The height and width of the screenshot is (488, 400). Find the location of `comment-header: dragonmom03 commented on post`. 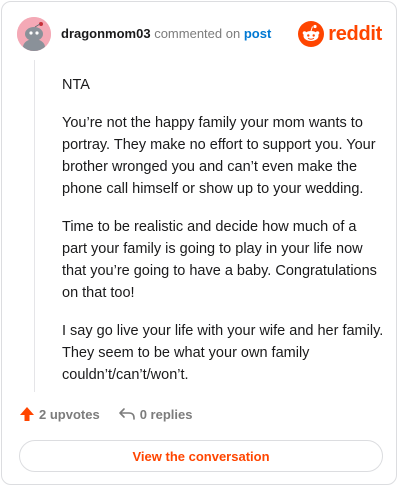

comment-header: dragonmom03 commented on post is located at coordinates (166, 33).